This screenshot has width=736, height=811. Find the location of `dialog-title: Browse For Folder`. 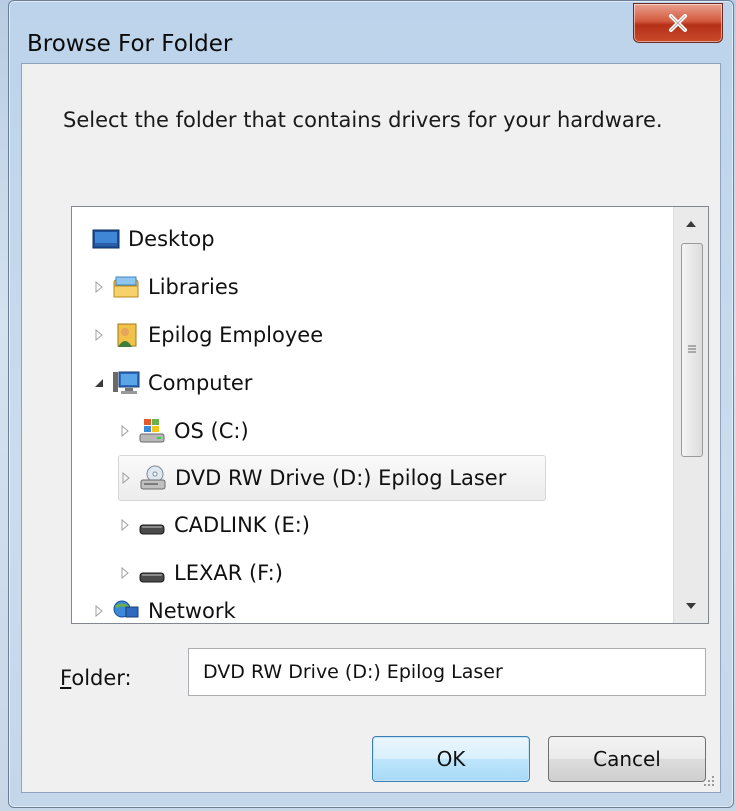

dialog-title: Browse For Folder is located at coordinates (130, 44).